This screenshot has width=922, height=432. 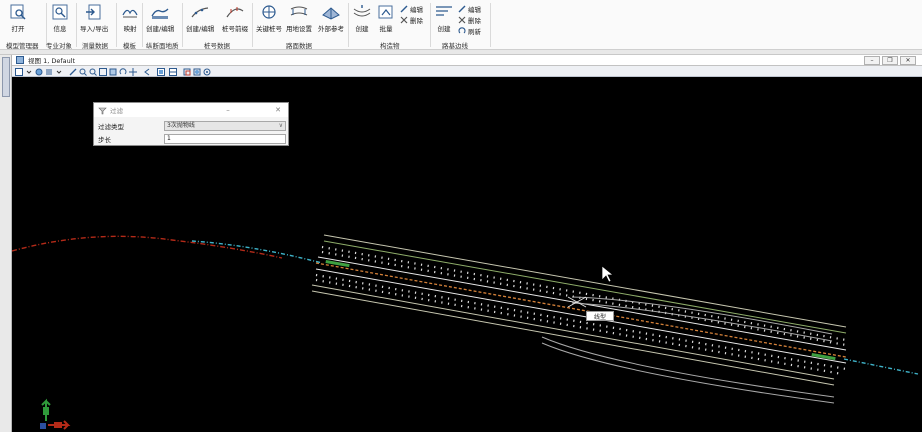 I want to click on group-label-road-data: 路面数据, so click(x=299, y=46).